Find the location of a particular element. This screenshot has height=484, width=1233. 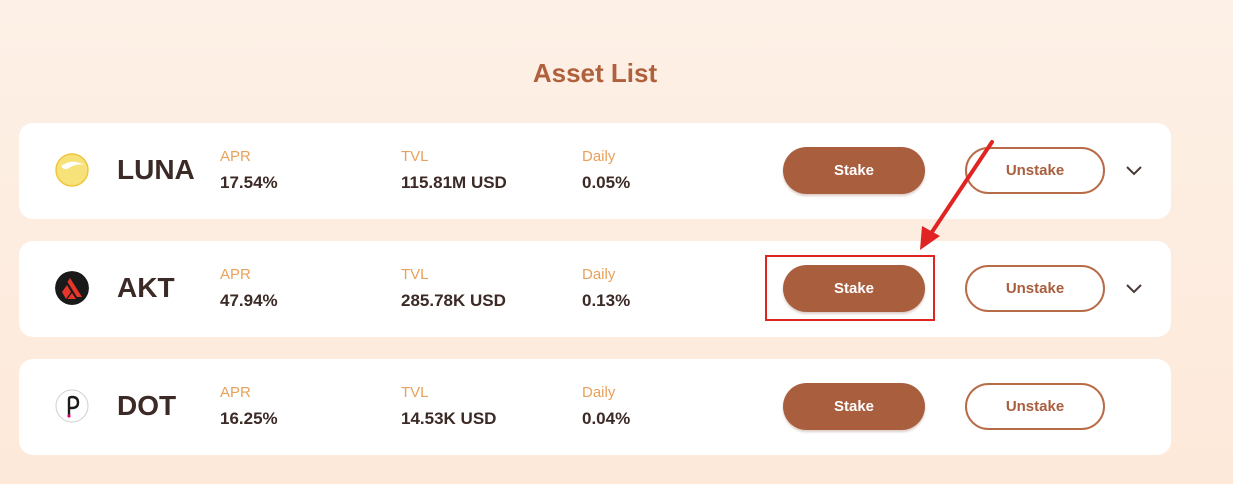

daily-value: 0.05% is located at coordinates (606, 182).